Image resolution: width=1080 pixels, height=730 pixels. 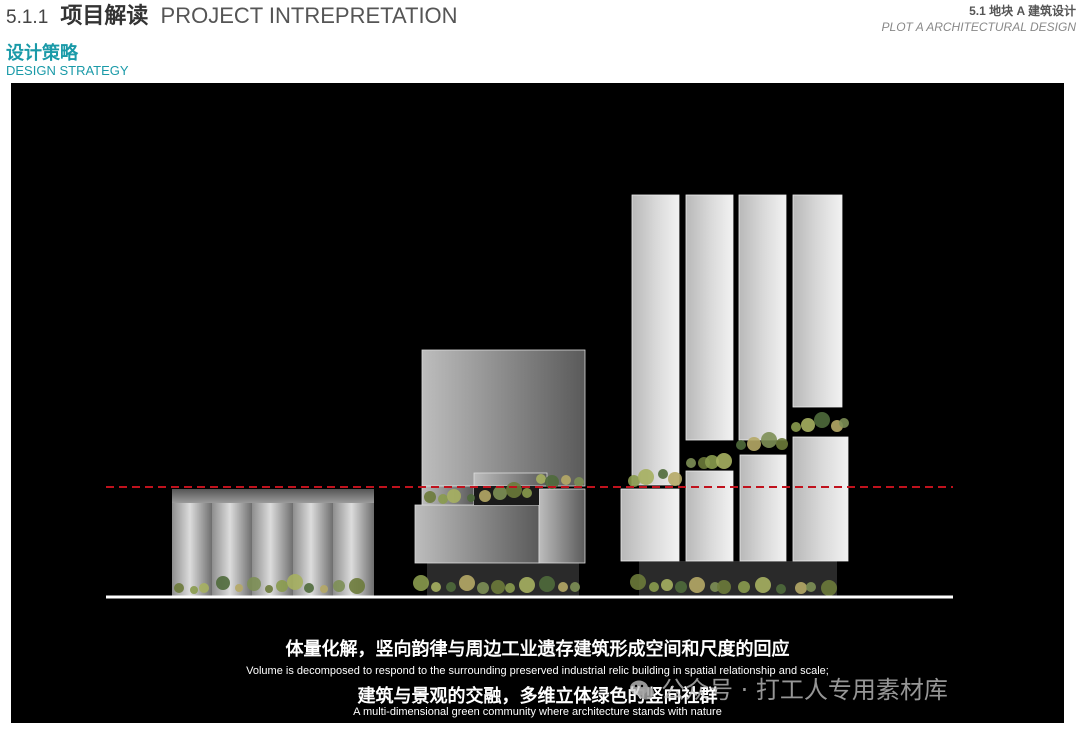 What do you see at coordinates (978, 27) in the screenshot?
I see `chapter-label-en: PLOT A ARCHITECTURAL DESIGN` at bounding box center [978, 27].